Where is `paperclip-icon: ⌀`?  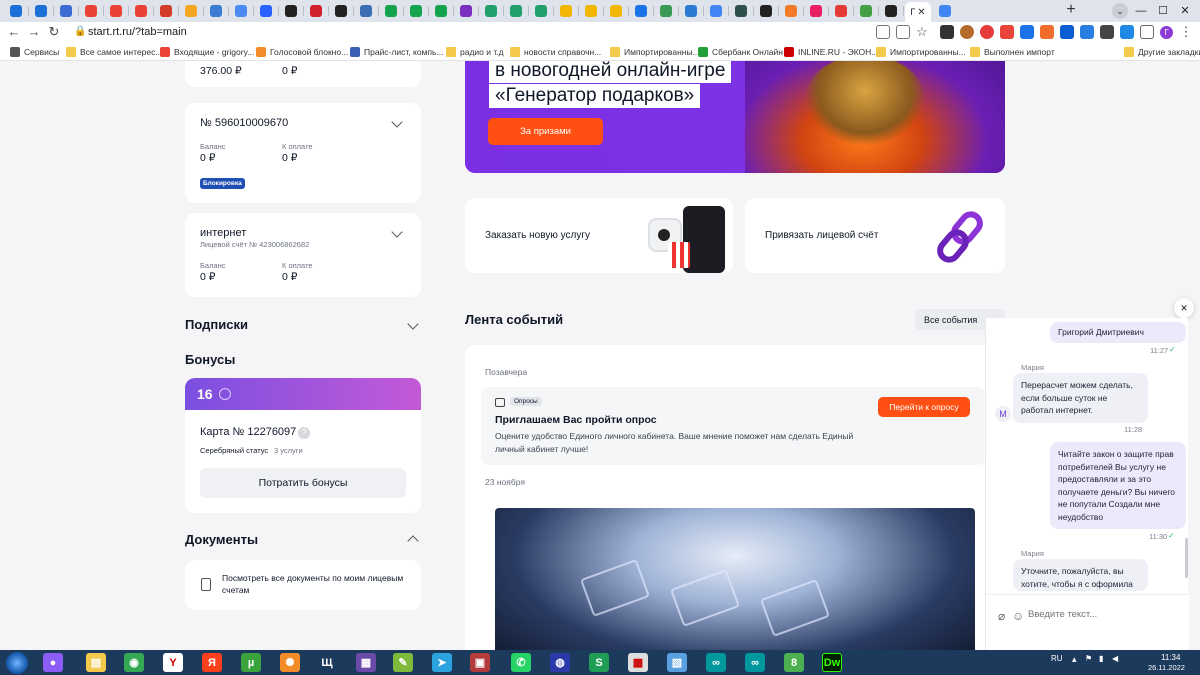 paperclip-icon: ⌀ is located at coordinates (1001, 616).